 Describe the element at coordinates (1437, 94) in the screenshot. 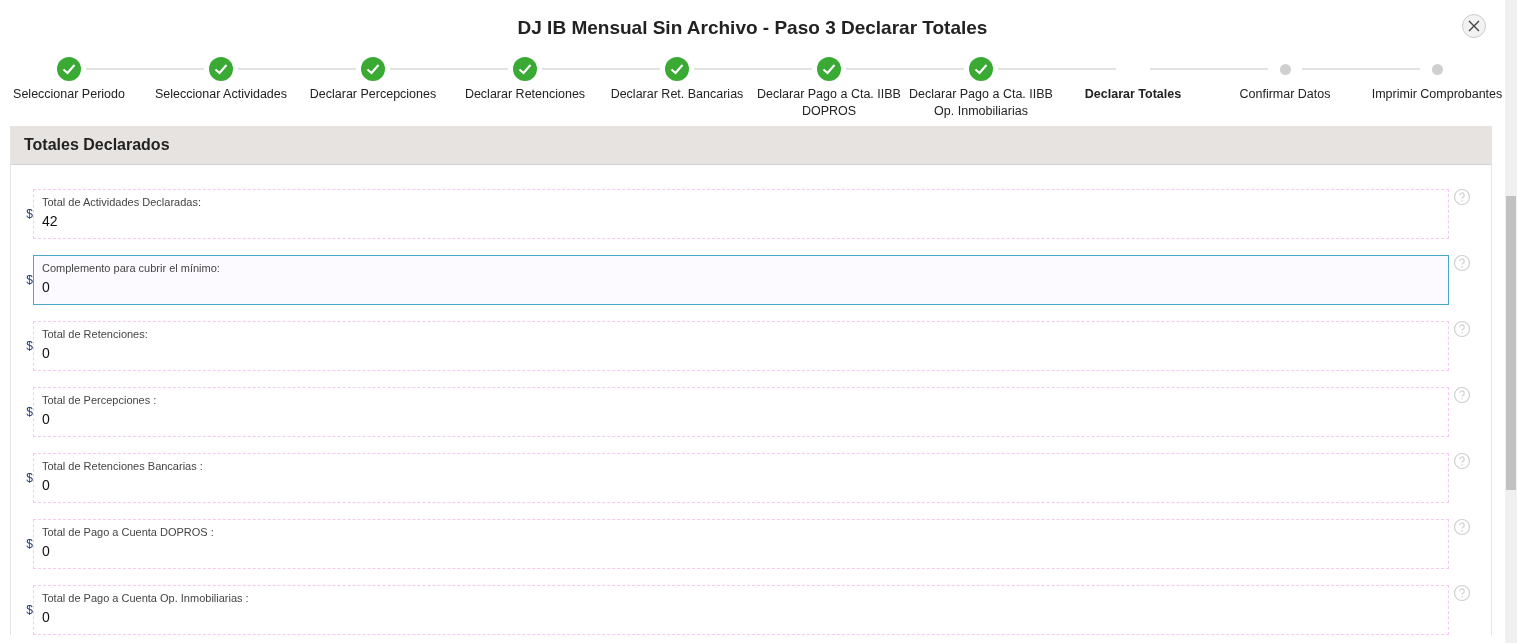

I see `step-label: Imprimir Comprobantes` at that location.